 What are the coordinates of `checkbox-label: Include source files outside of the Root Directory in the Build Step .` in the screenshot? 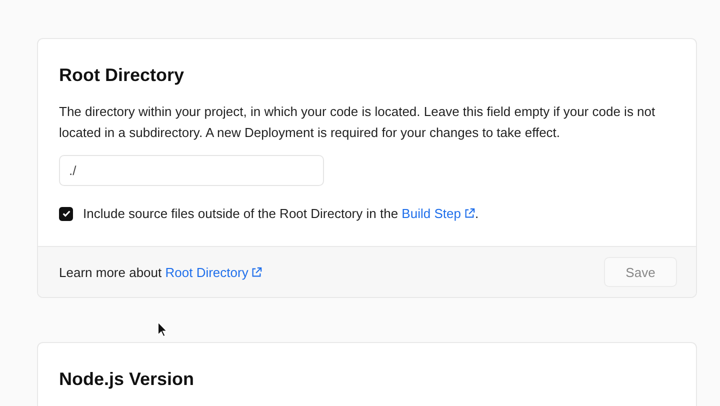 It's located at (281, 213).